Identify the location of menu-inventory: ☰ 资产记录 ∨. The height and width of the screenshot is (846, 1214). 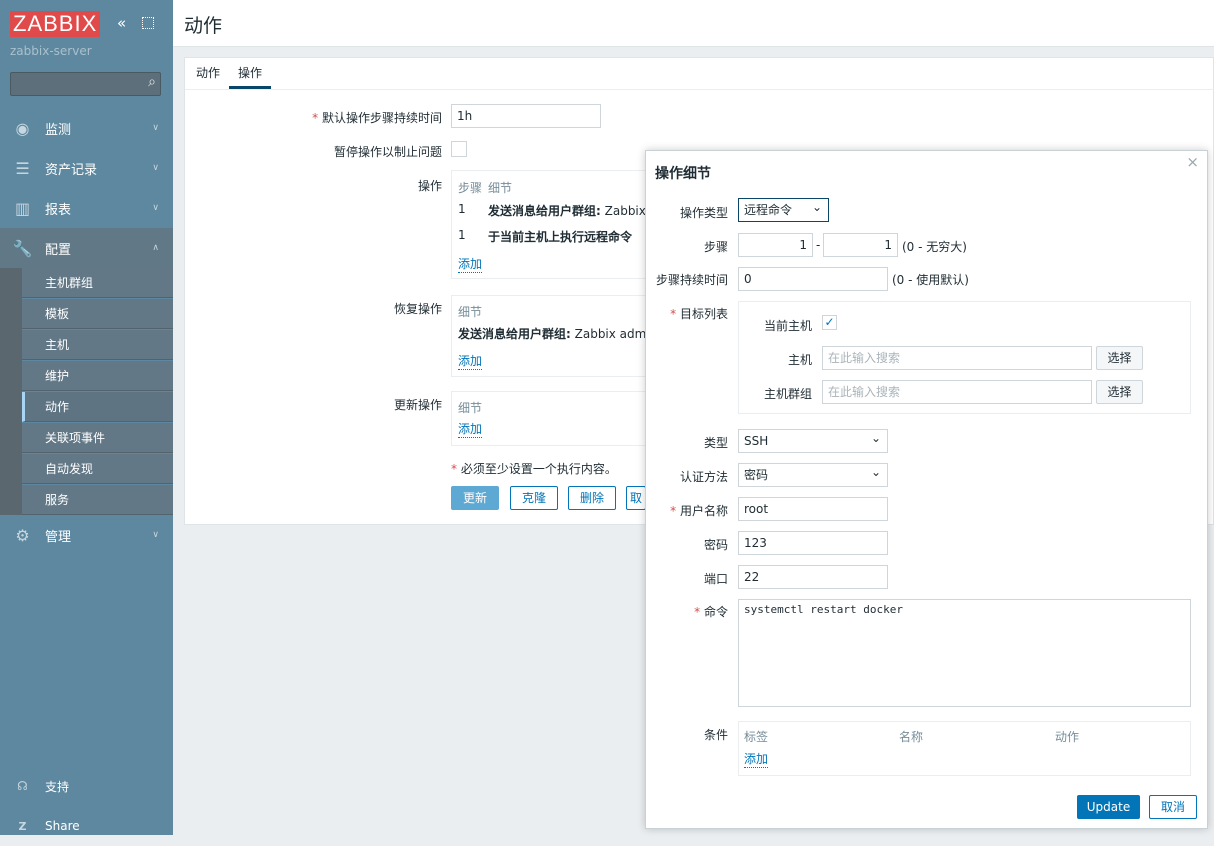
(86, 168).